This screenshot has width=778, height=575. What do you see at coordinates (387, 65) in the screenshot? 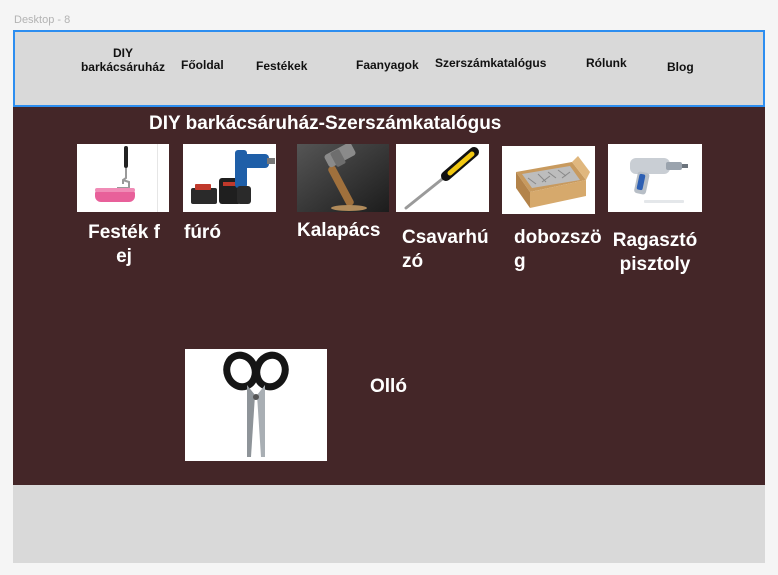
I see `nav-link-faanyagok: Faanyagok` at bounding box center [387, 65].